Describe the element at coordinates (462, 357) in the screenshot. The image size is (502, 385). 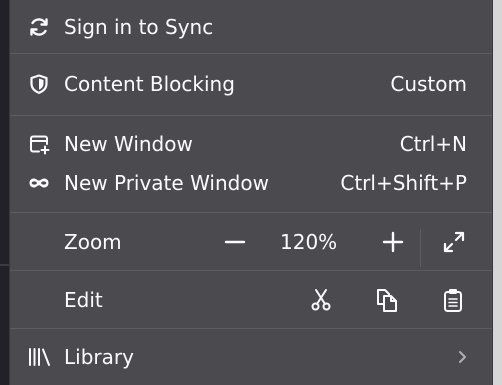
I see `chevron-right-icon` at that location.